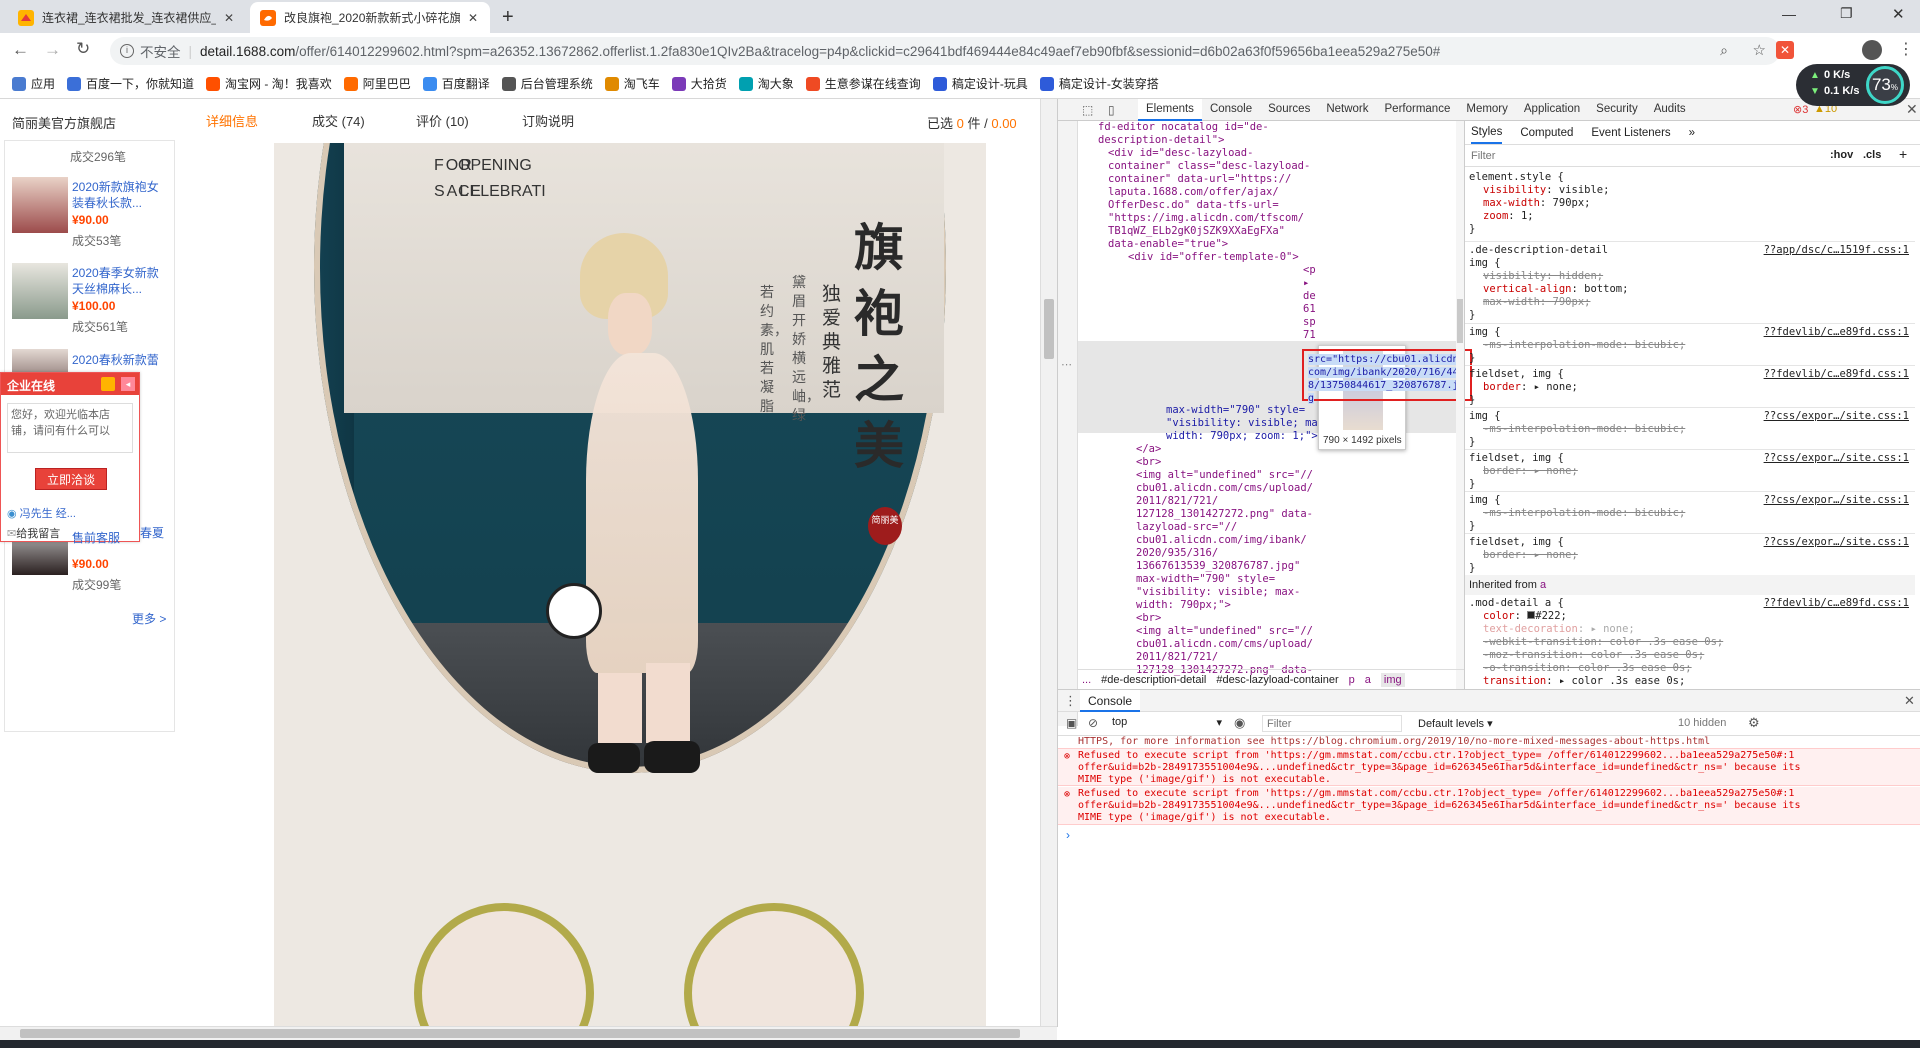 Image resolution: width=1920 pixels, height=1048 pixels. What do you see at coordinates (1153, 680) in the screenshot?
I see `breadcrumb-item: #de-description-detail` at bounding box center [1153, 680].